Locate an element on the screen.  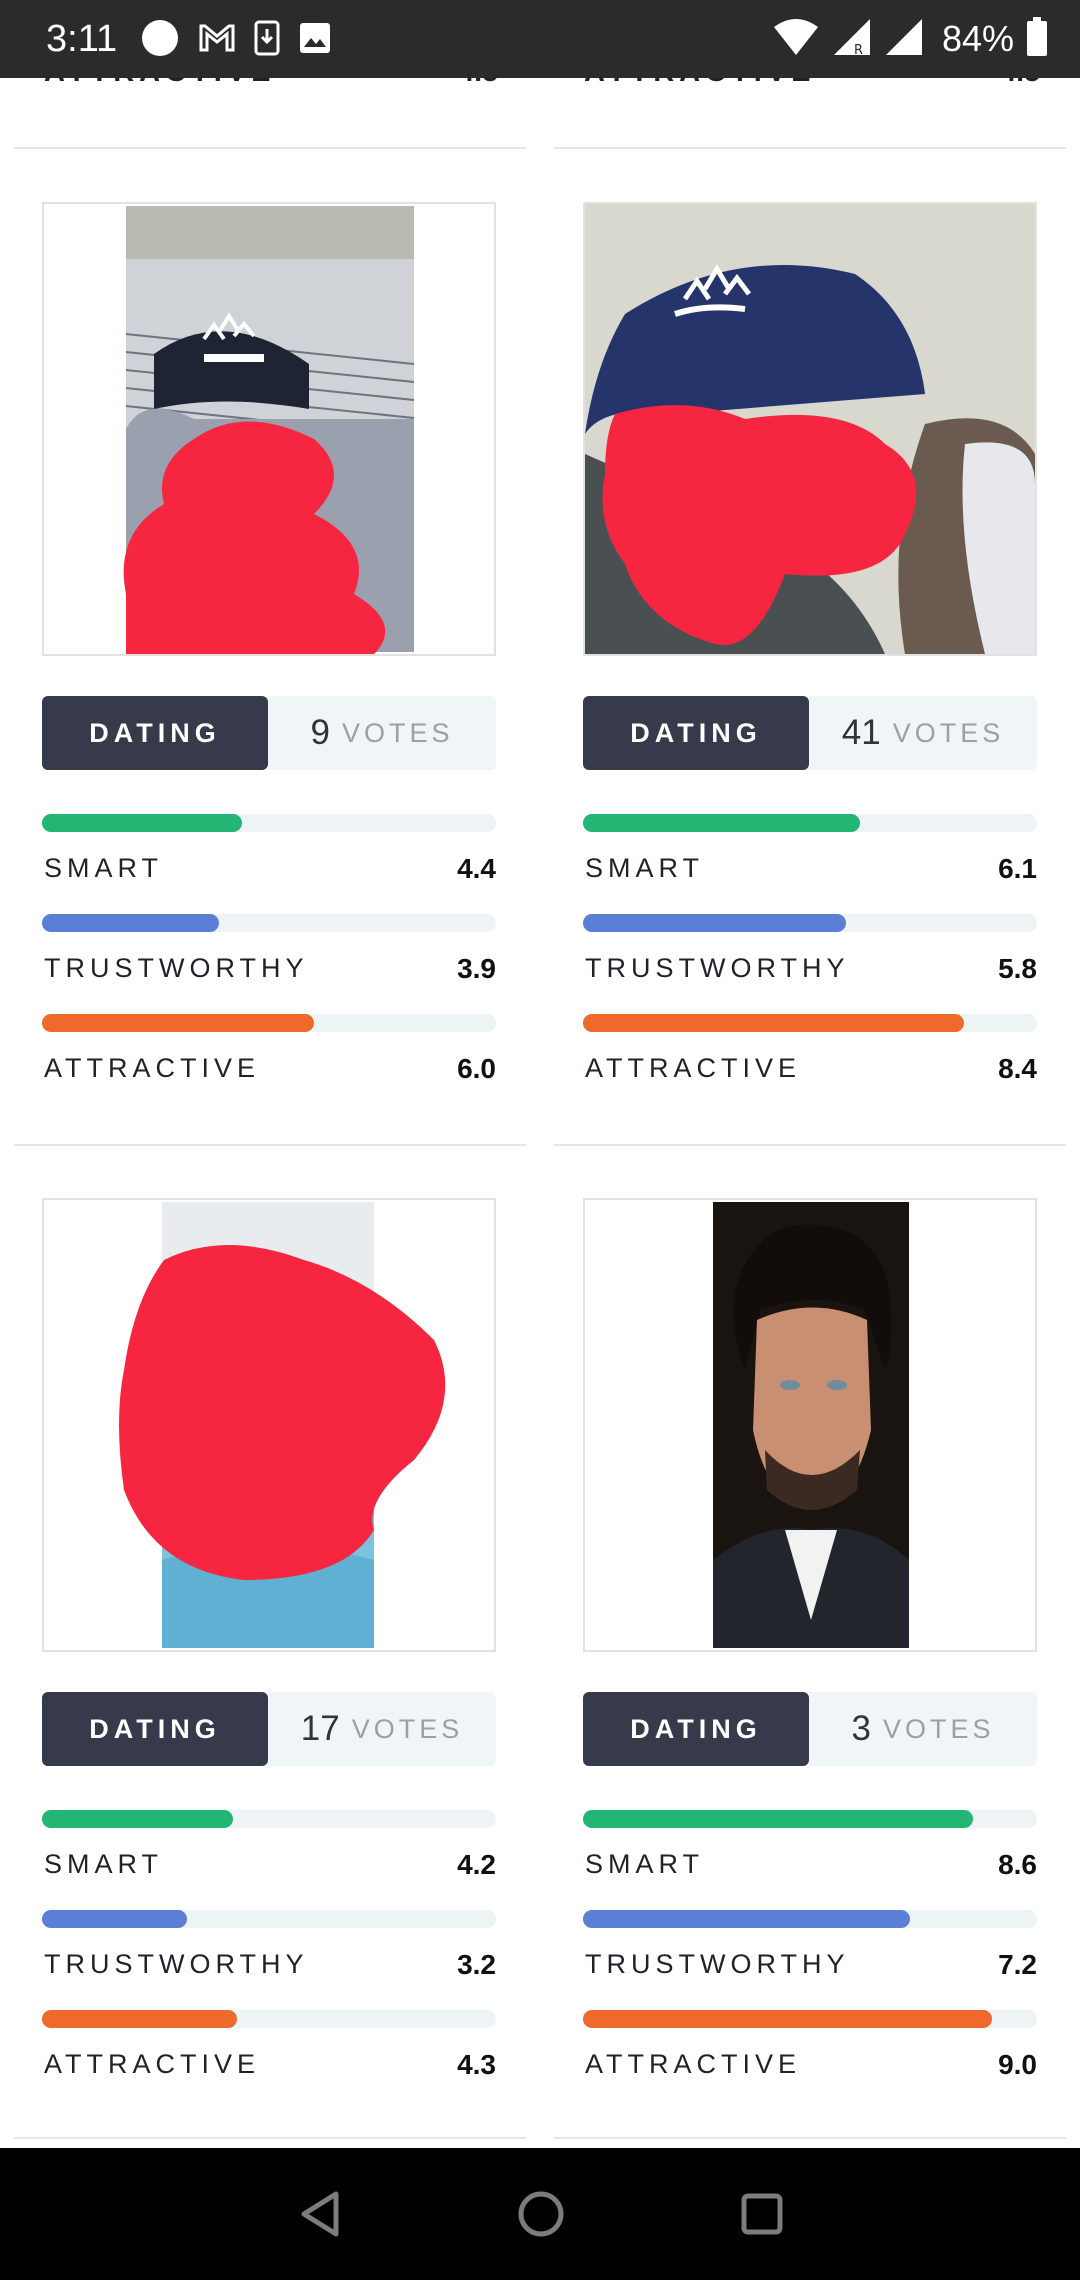
smart-value: 6.1 is located at coordinates (1017, 868).